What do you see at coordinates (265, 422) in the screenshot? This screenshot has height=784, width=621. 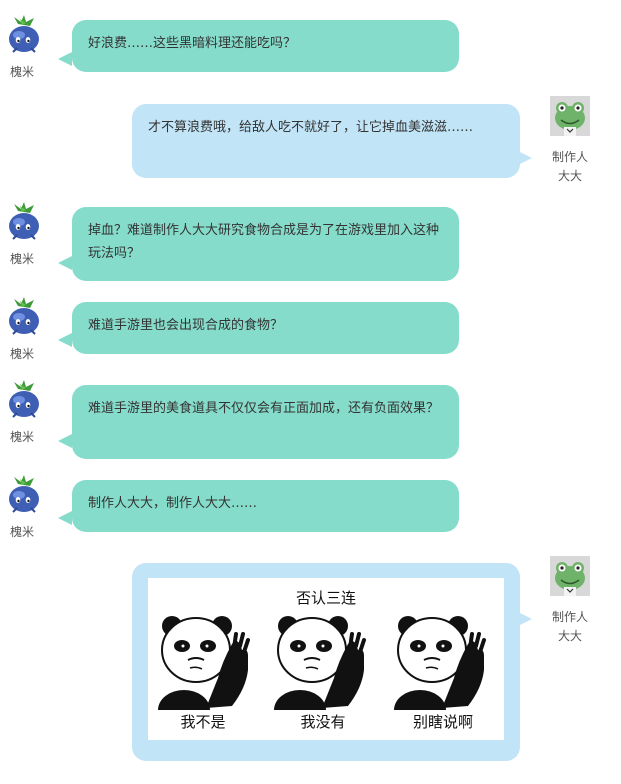 I see `message-bubble: 难道手游里的美食道具不仅仅会有正面加成，还有负面效果？` at bounding box center [265, 422].